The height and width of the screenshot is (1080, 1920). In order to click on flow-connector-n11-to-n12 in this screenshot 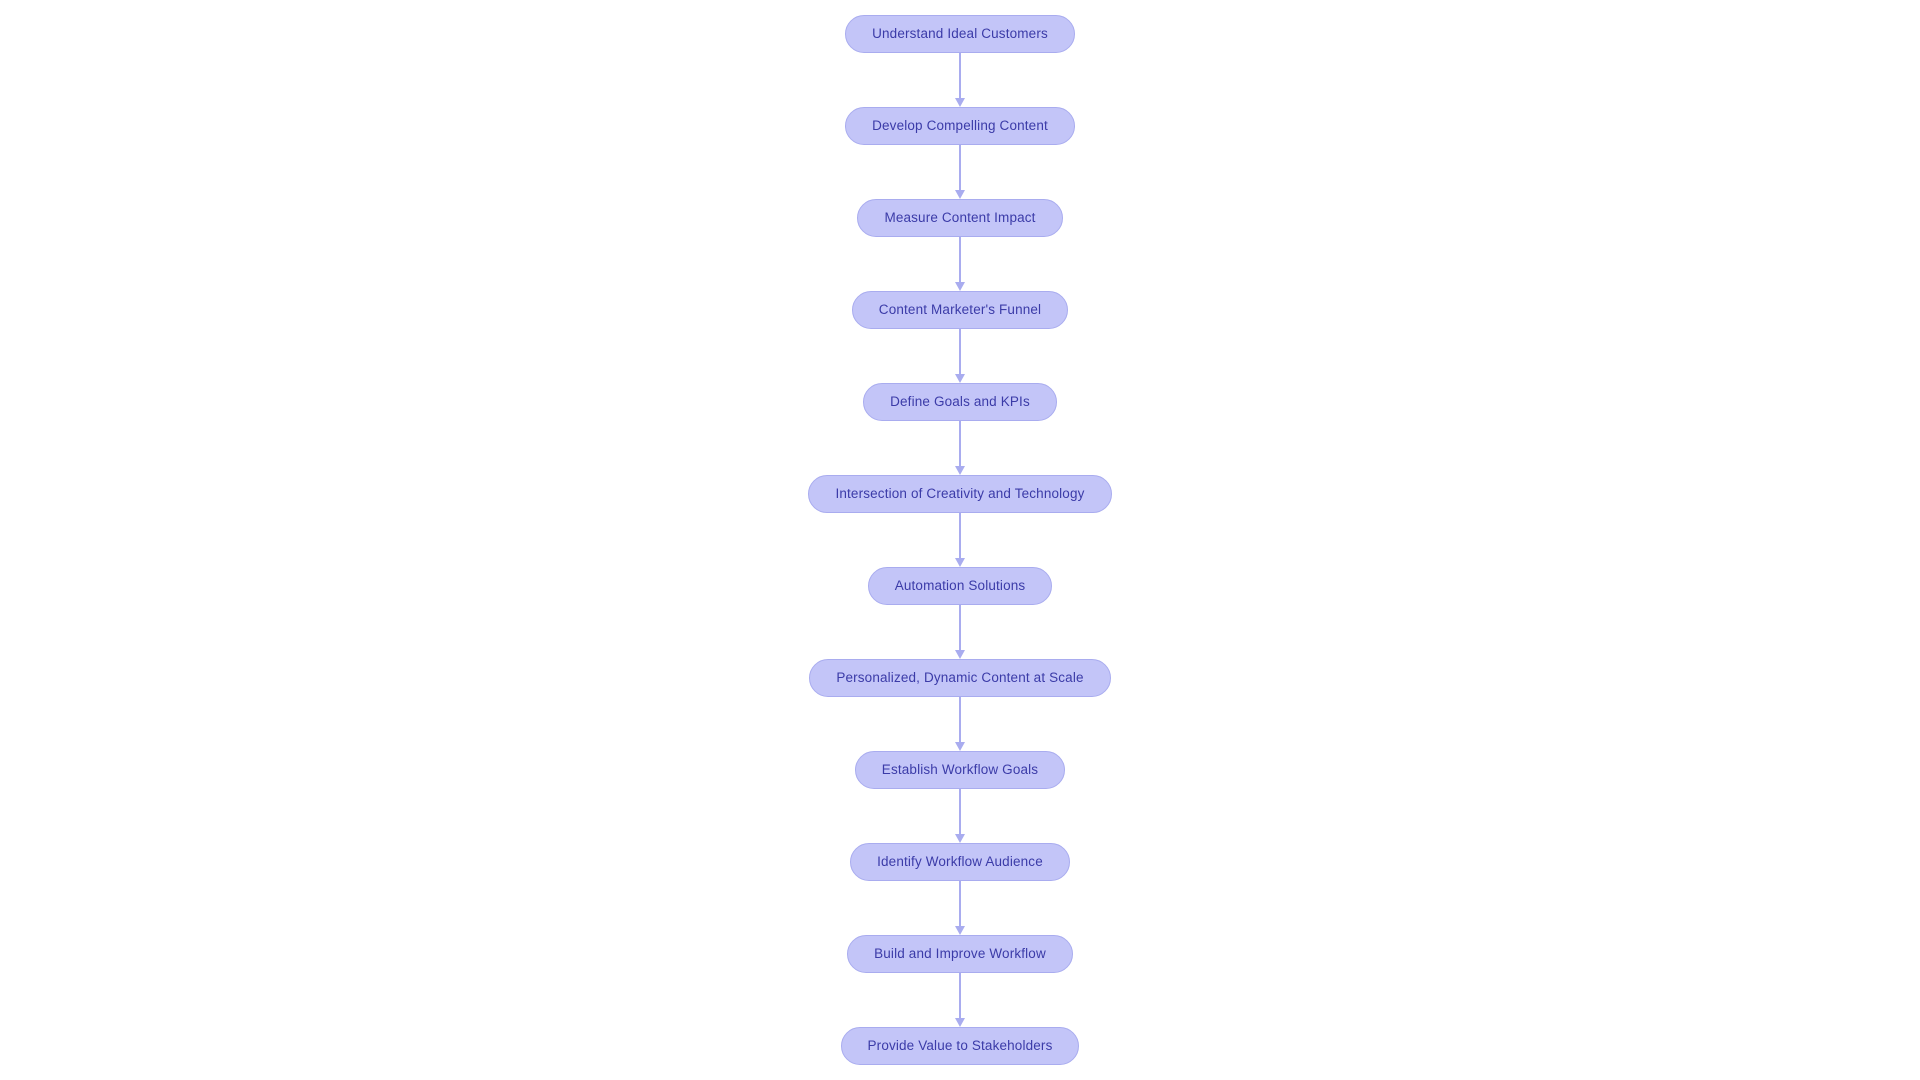, I will do `click(960, 1000)`.